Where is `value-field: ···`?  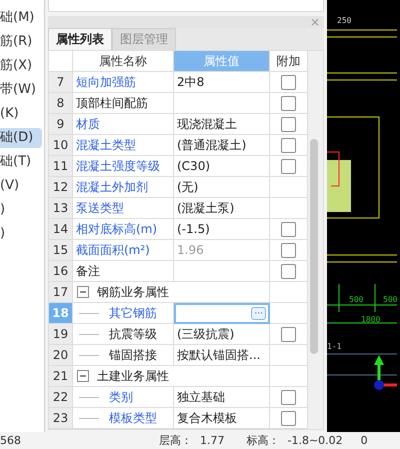
value-field: ··· is located at coordinates (222, 313).